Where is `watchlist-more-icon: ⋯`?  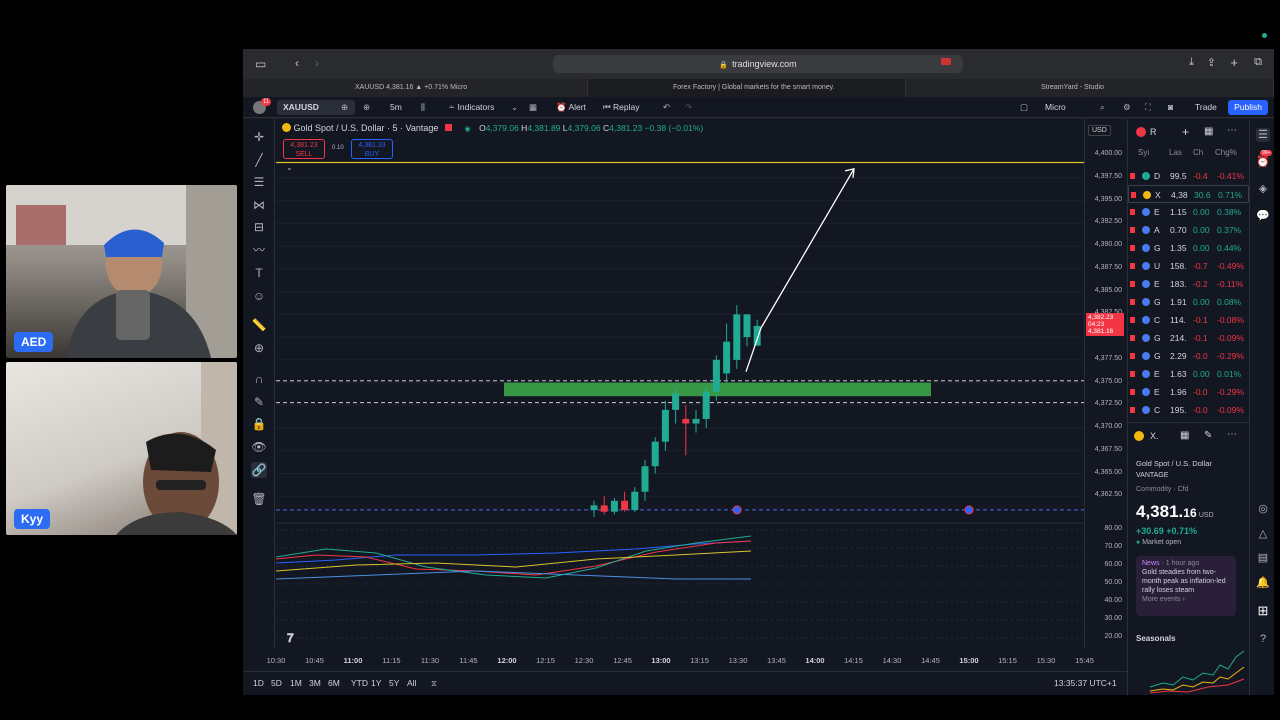 watchlist-more-icon: ⋯ is located at coordinates (1232, 130).